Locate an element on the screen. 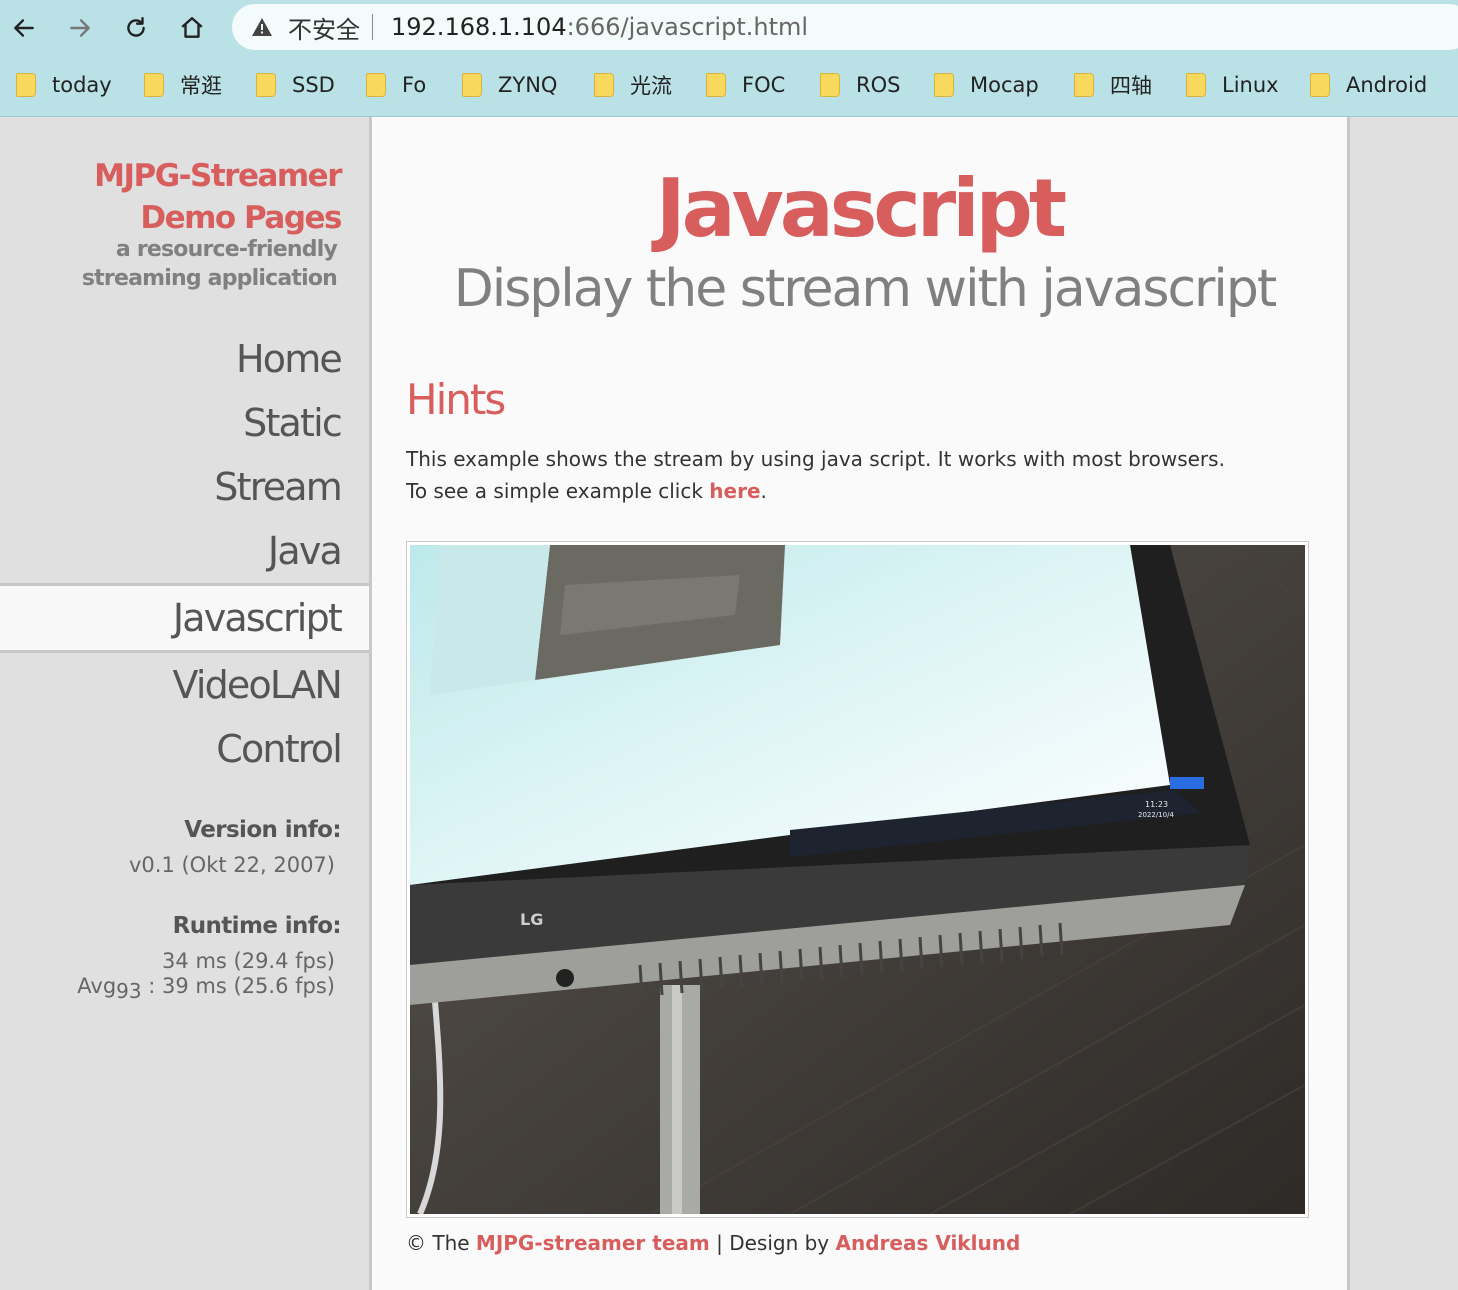 The width and height of the screenshot is (1458, 1290). here-link: here is located at coordinates (734, 491).